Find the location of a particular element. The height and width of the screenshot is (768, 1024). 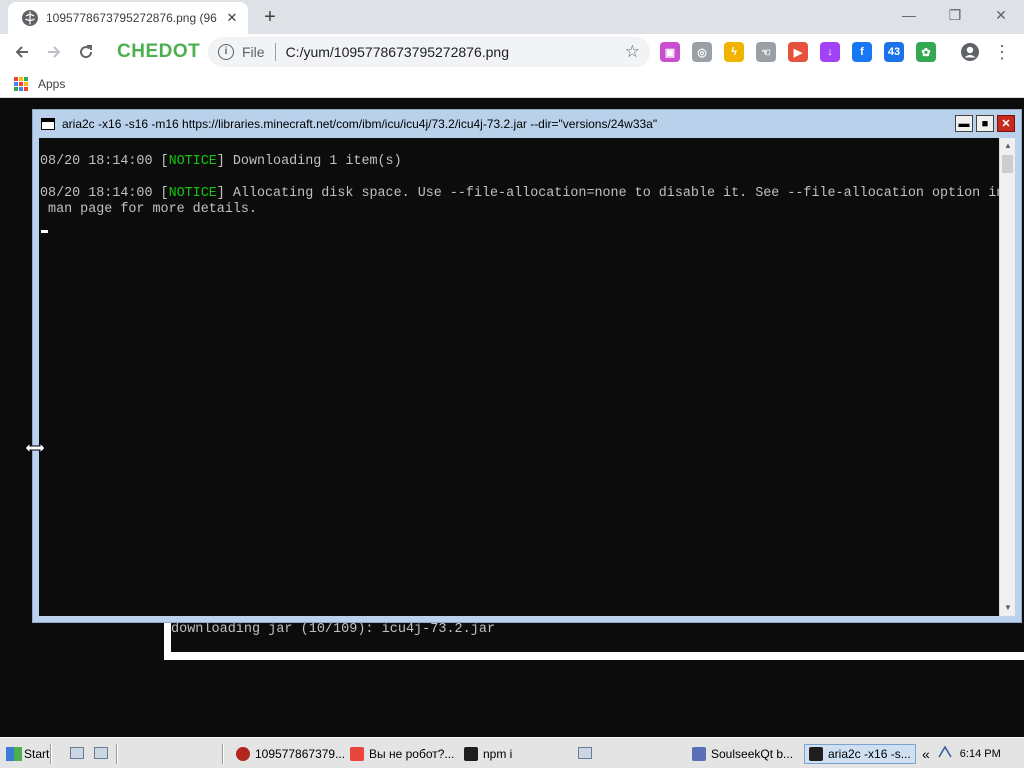

window-close-button: ✕ is located at coordinates (1001, 15).